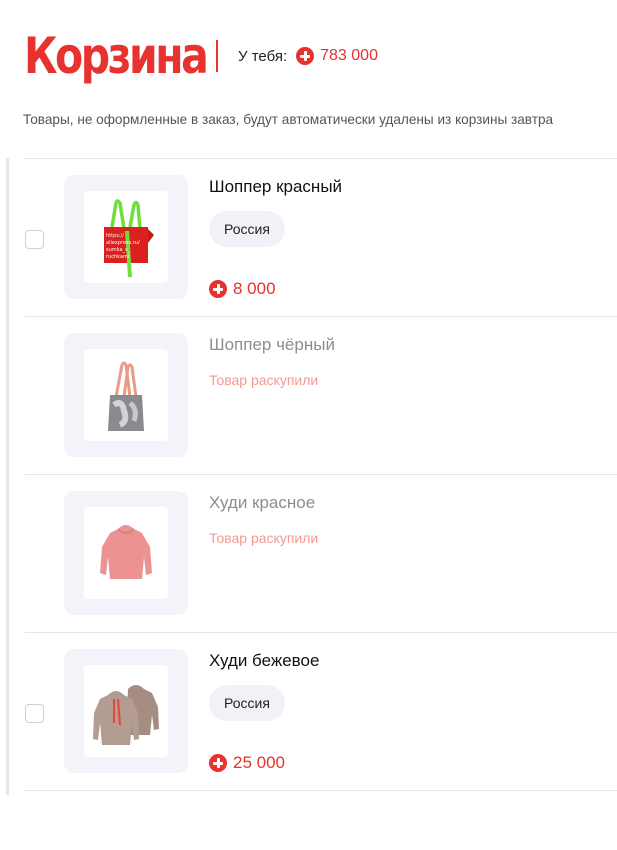  I want to click on product-price: 25 000, so click(247, 763).